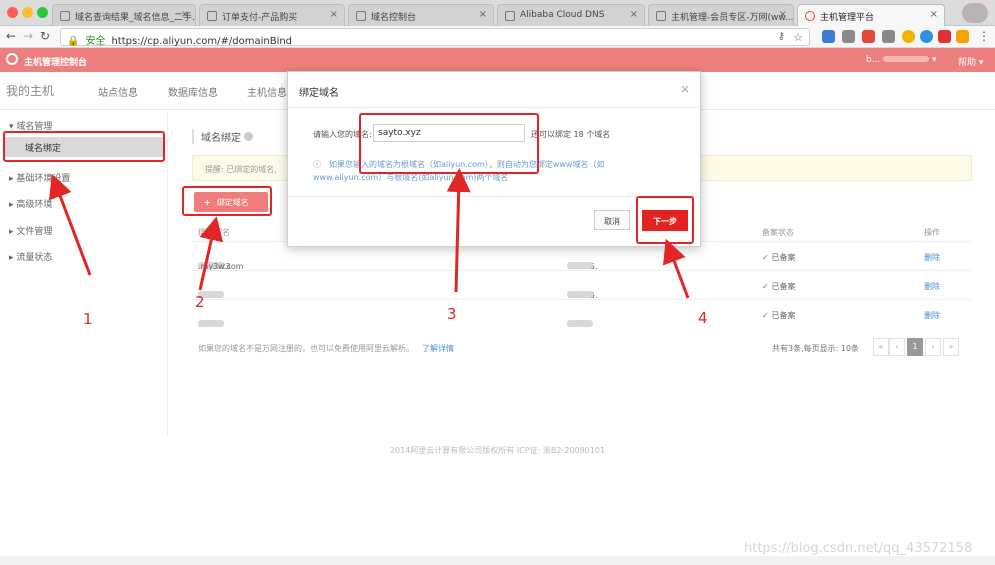  What do you see at coordinates (200, 302) in the screenshot?
I see `annotation-number-2: 2` at bounding box center [200, 302].